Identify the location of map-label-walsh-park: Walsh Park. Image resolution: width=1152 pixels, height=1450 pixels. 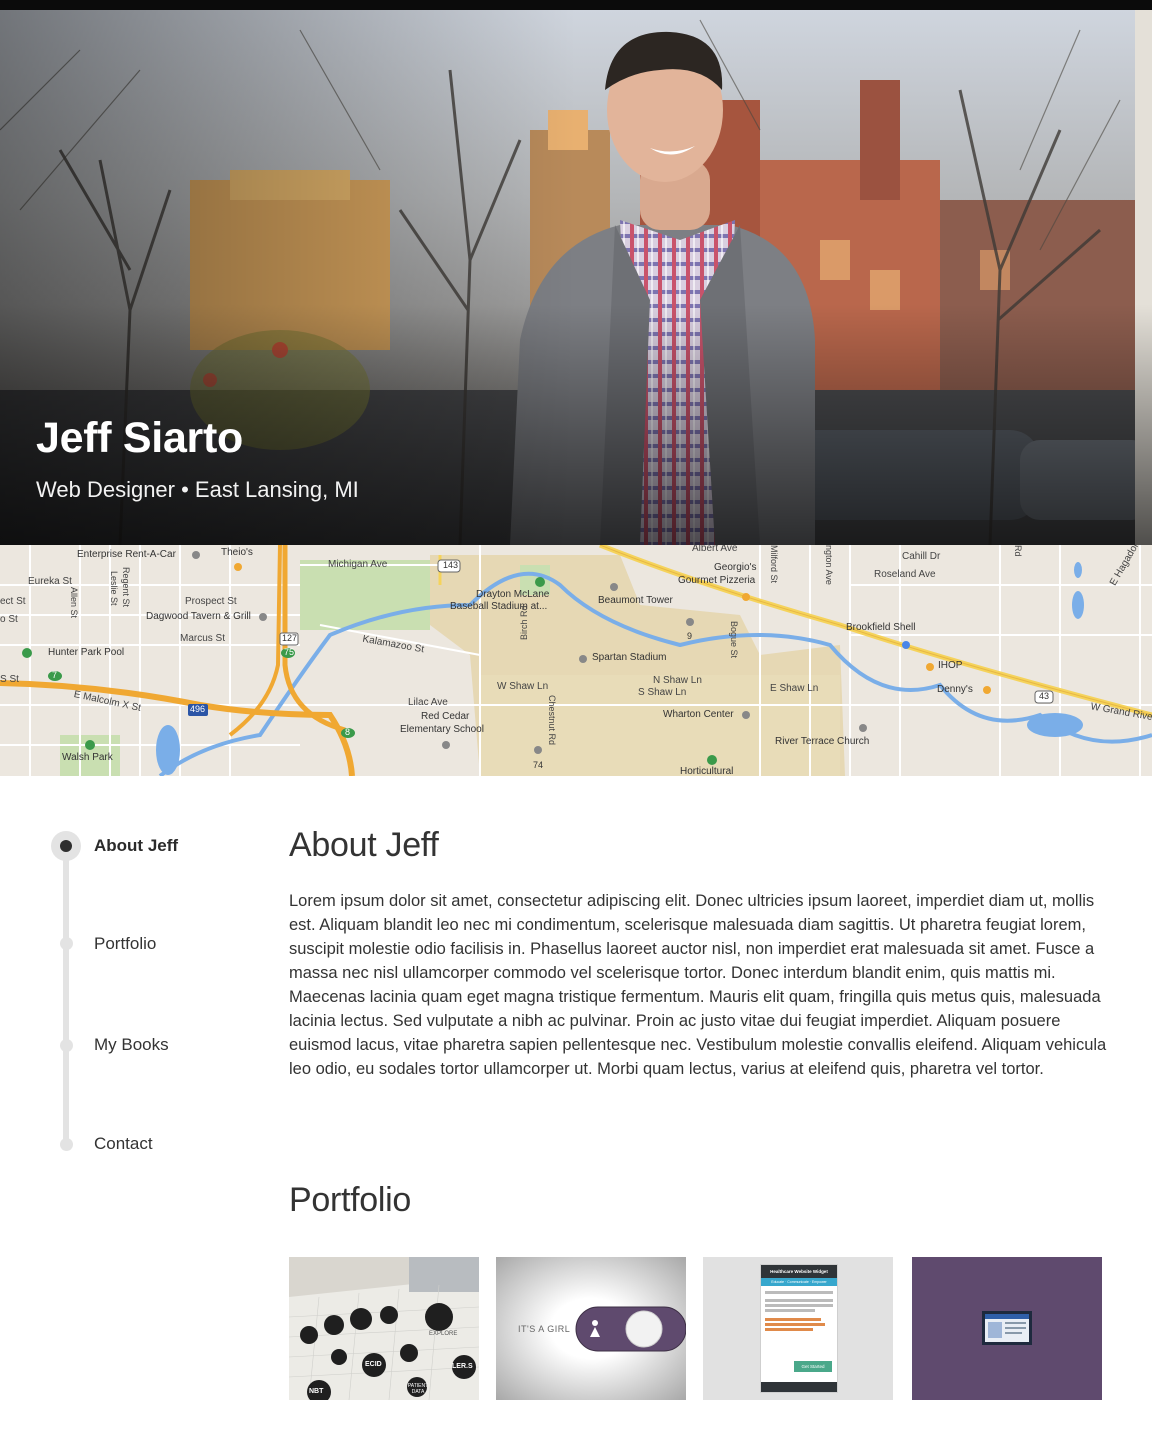
(87, 757).